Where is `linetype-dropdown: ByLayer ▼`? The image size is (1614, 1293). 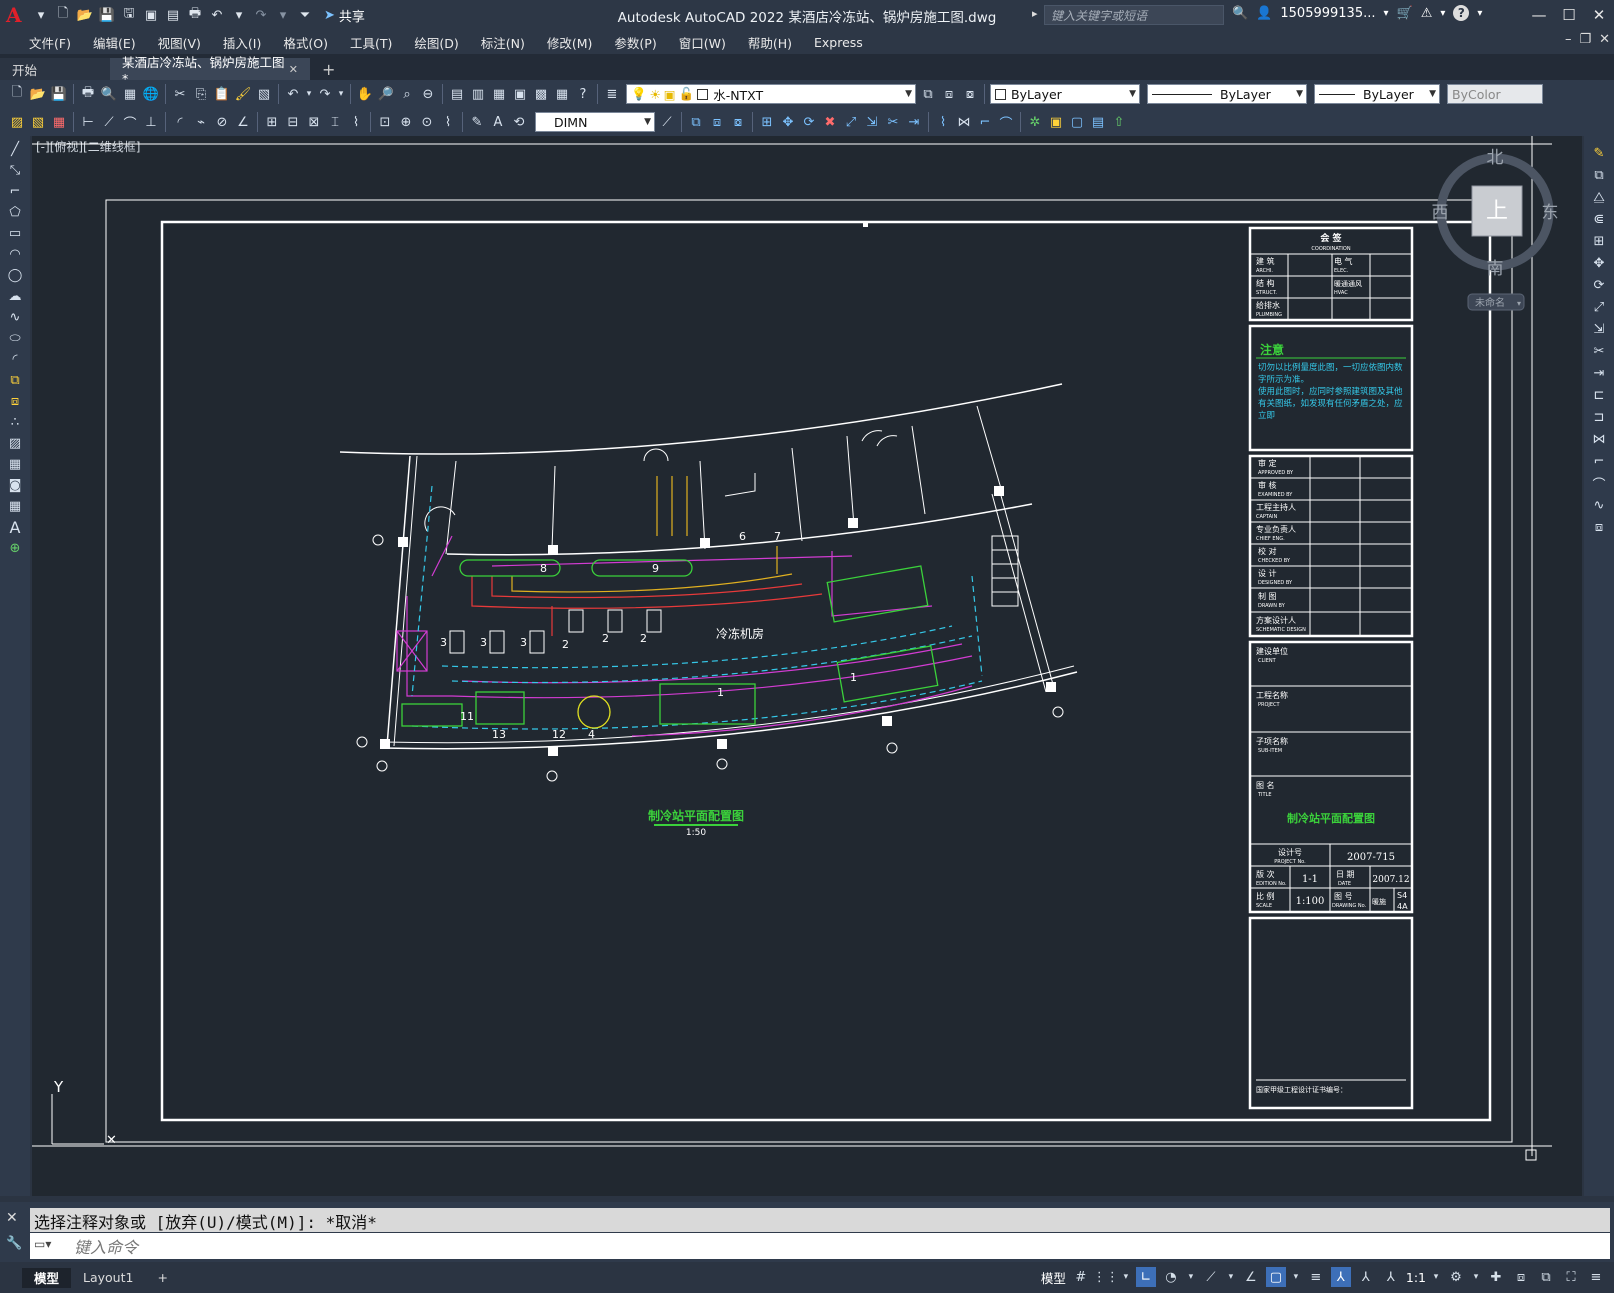
linetype-dropdown: ByLayer ▼ is located at coordinates (1227, 94).